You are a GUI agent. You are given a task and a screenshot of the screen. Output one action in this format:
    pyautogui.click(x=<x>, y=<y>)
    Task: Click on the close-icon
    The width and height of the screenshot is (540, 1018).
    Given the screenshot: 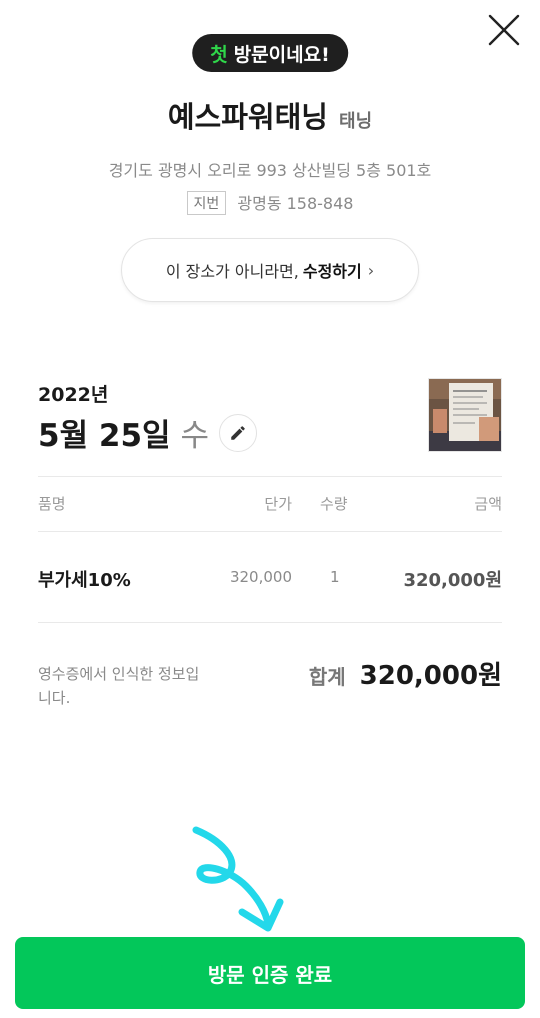 What is the action you would take?
    pyautogui.click(x=504, y=30)
    